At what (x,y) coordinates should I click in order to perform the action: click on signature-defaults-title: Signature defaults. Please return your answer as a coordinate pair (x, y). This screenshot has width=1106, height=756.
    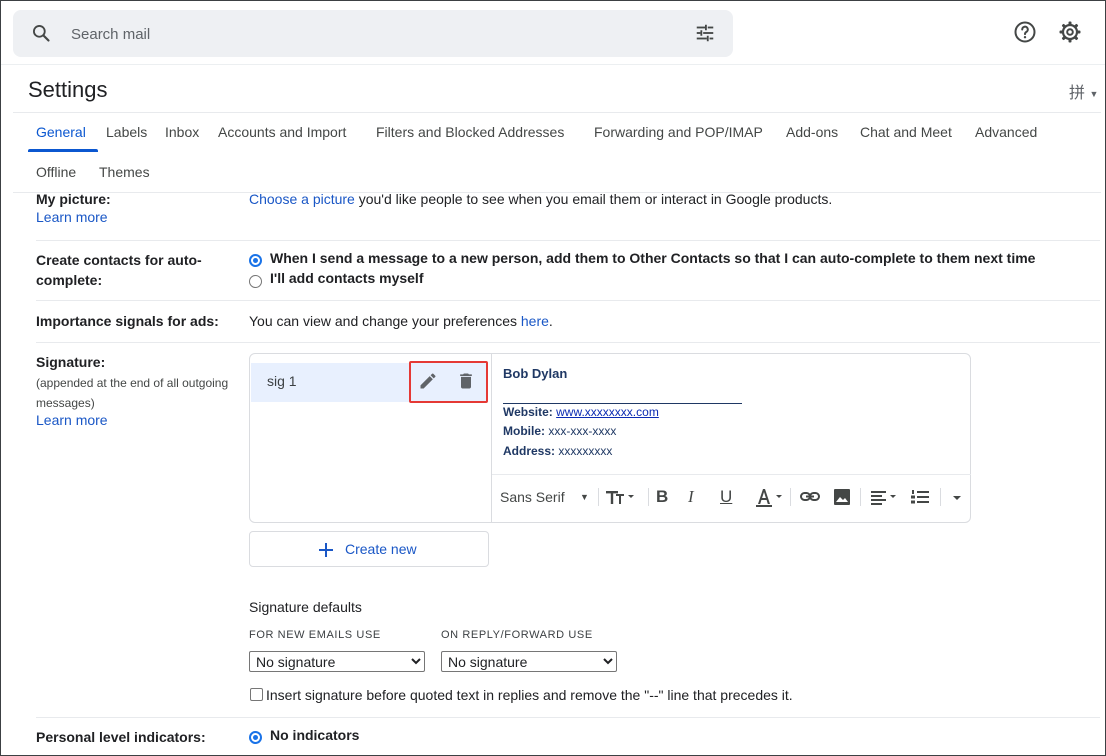
    Looking at the image, I should click on (305, 607).